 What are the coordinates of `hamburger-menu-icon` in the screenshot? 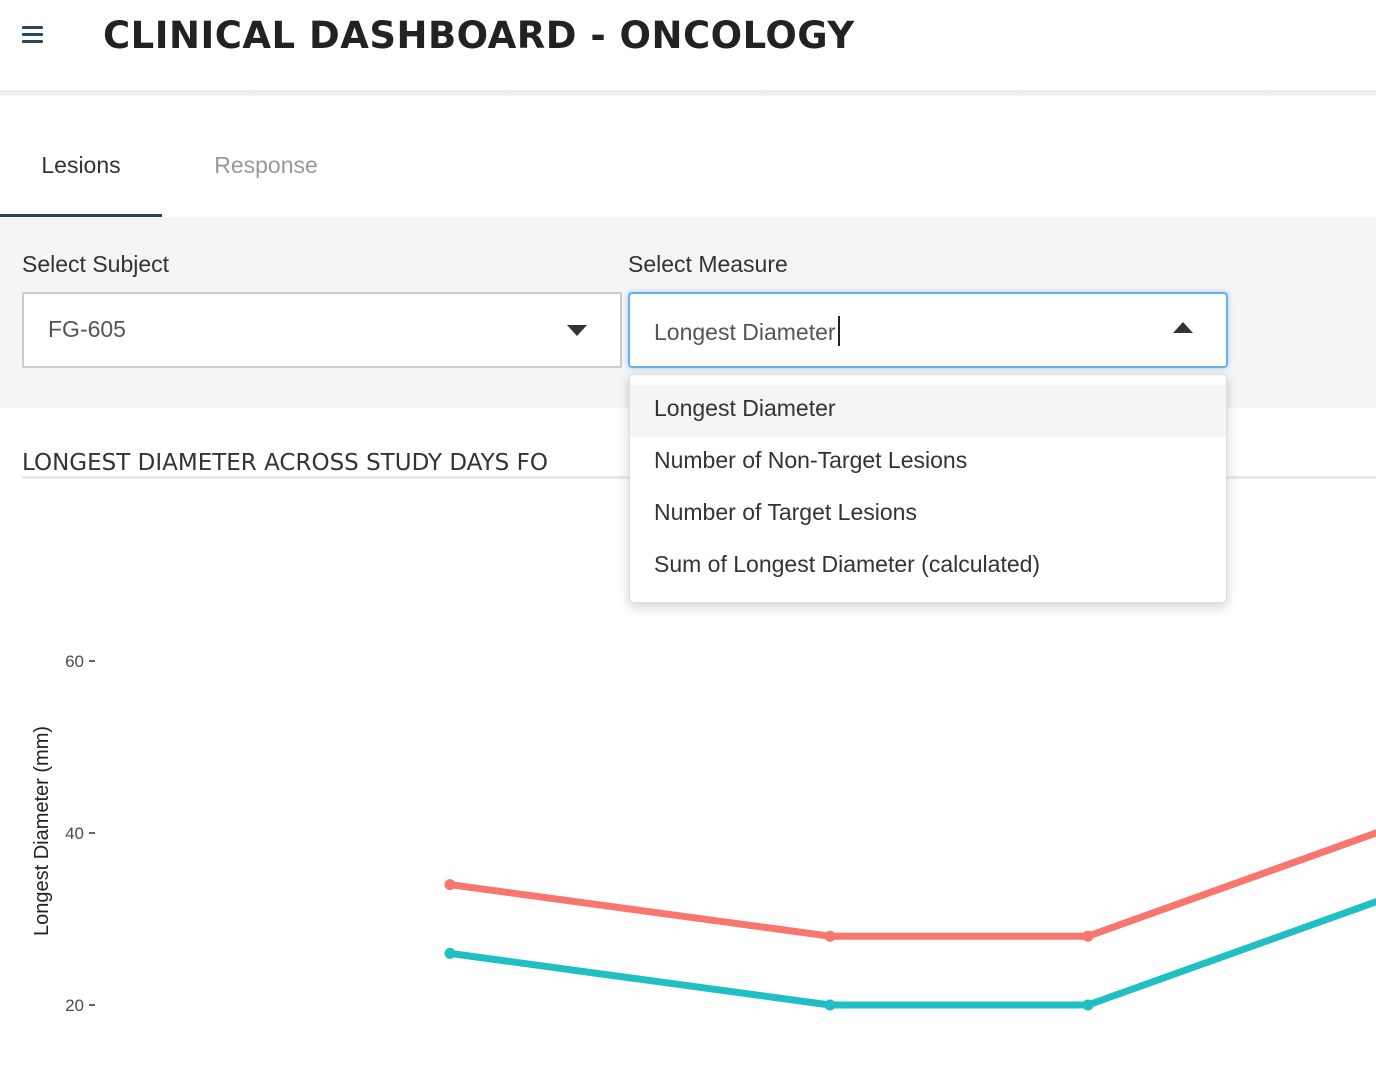 It's located at (33, 35).